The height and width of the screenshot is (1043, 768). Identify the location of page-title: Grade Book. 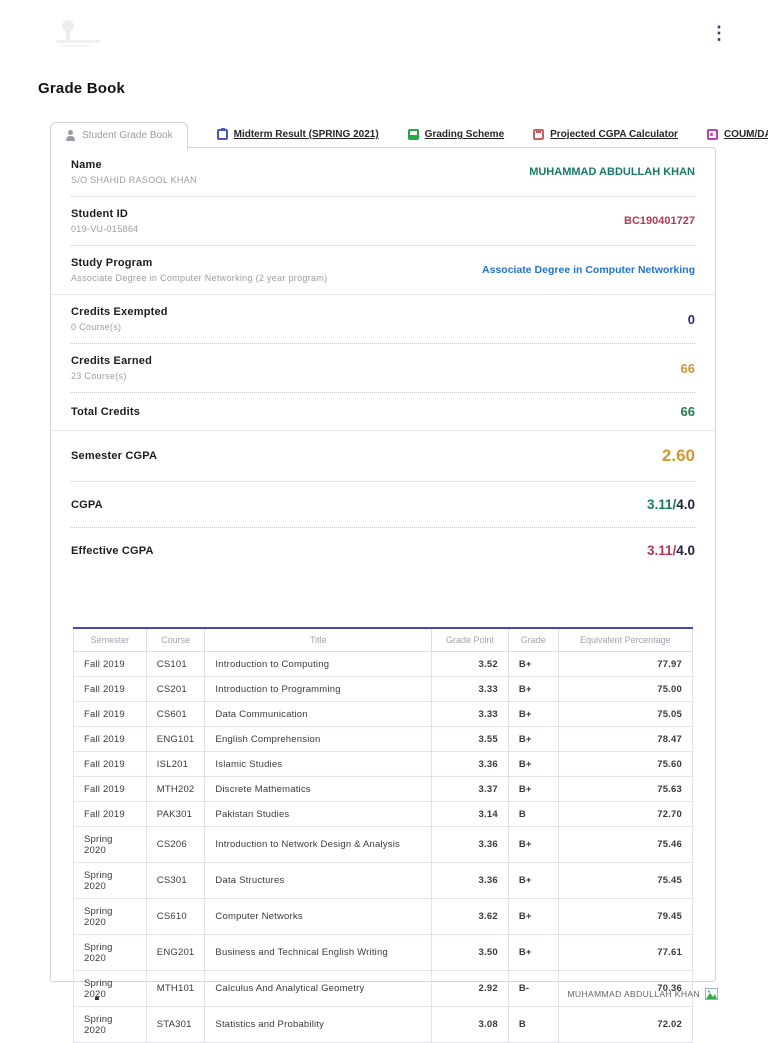
(82, 88).